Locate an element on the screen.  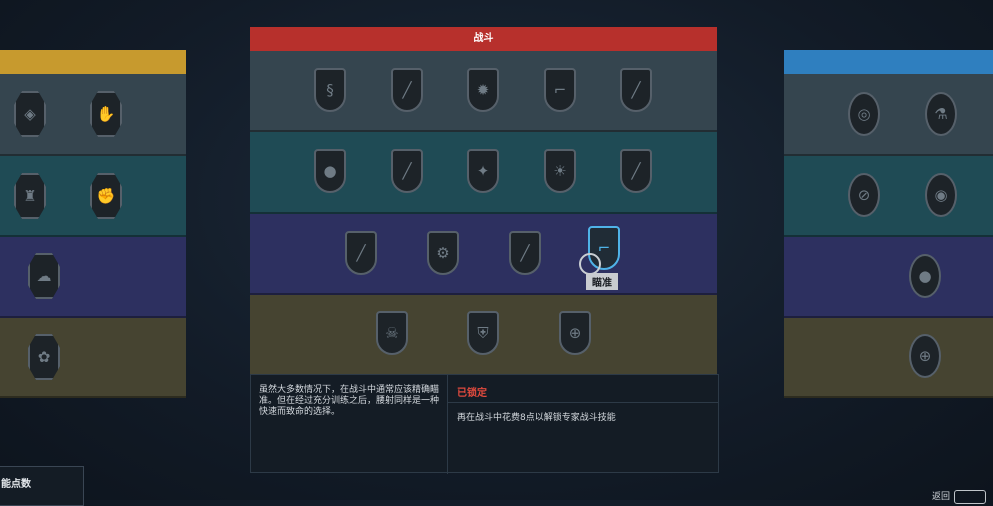
grenade-icon: ● is located at coordinates (330, 171).